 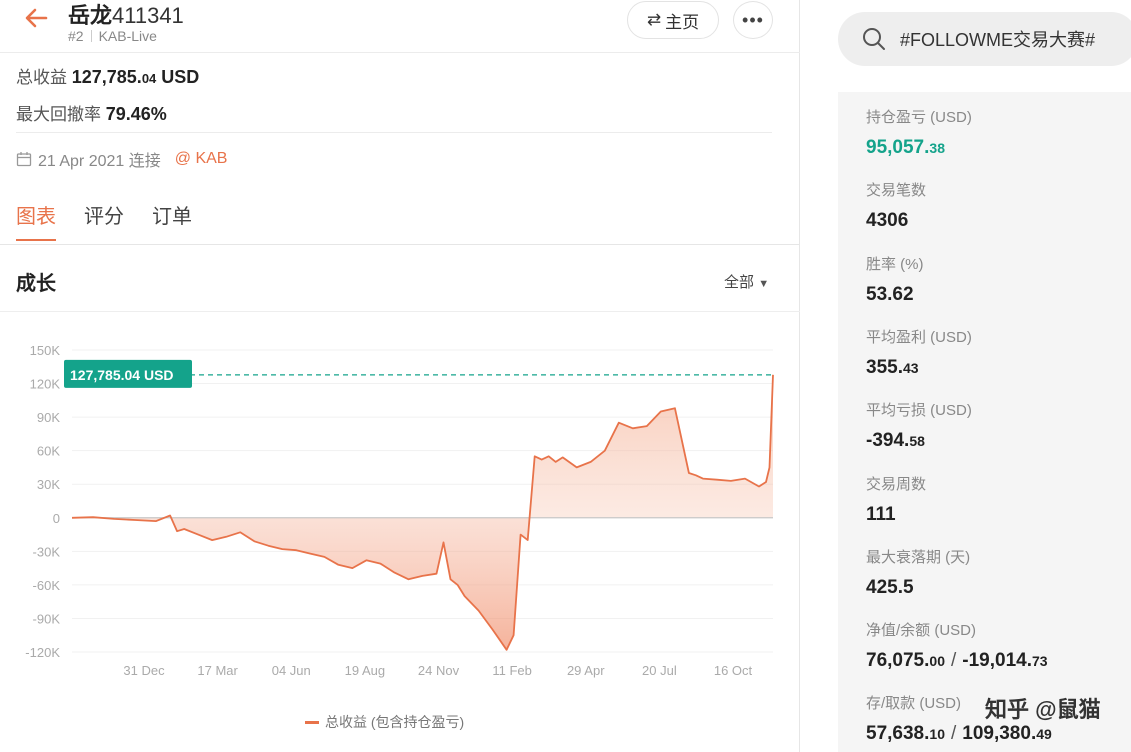 I want to click on stat-trading-weeks: 交易周数 111, so click(x=896, y=499).